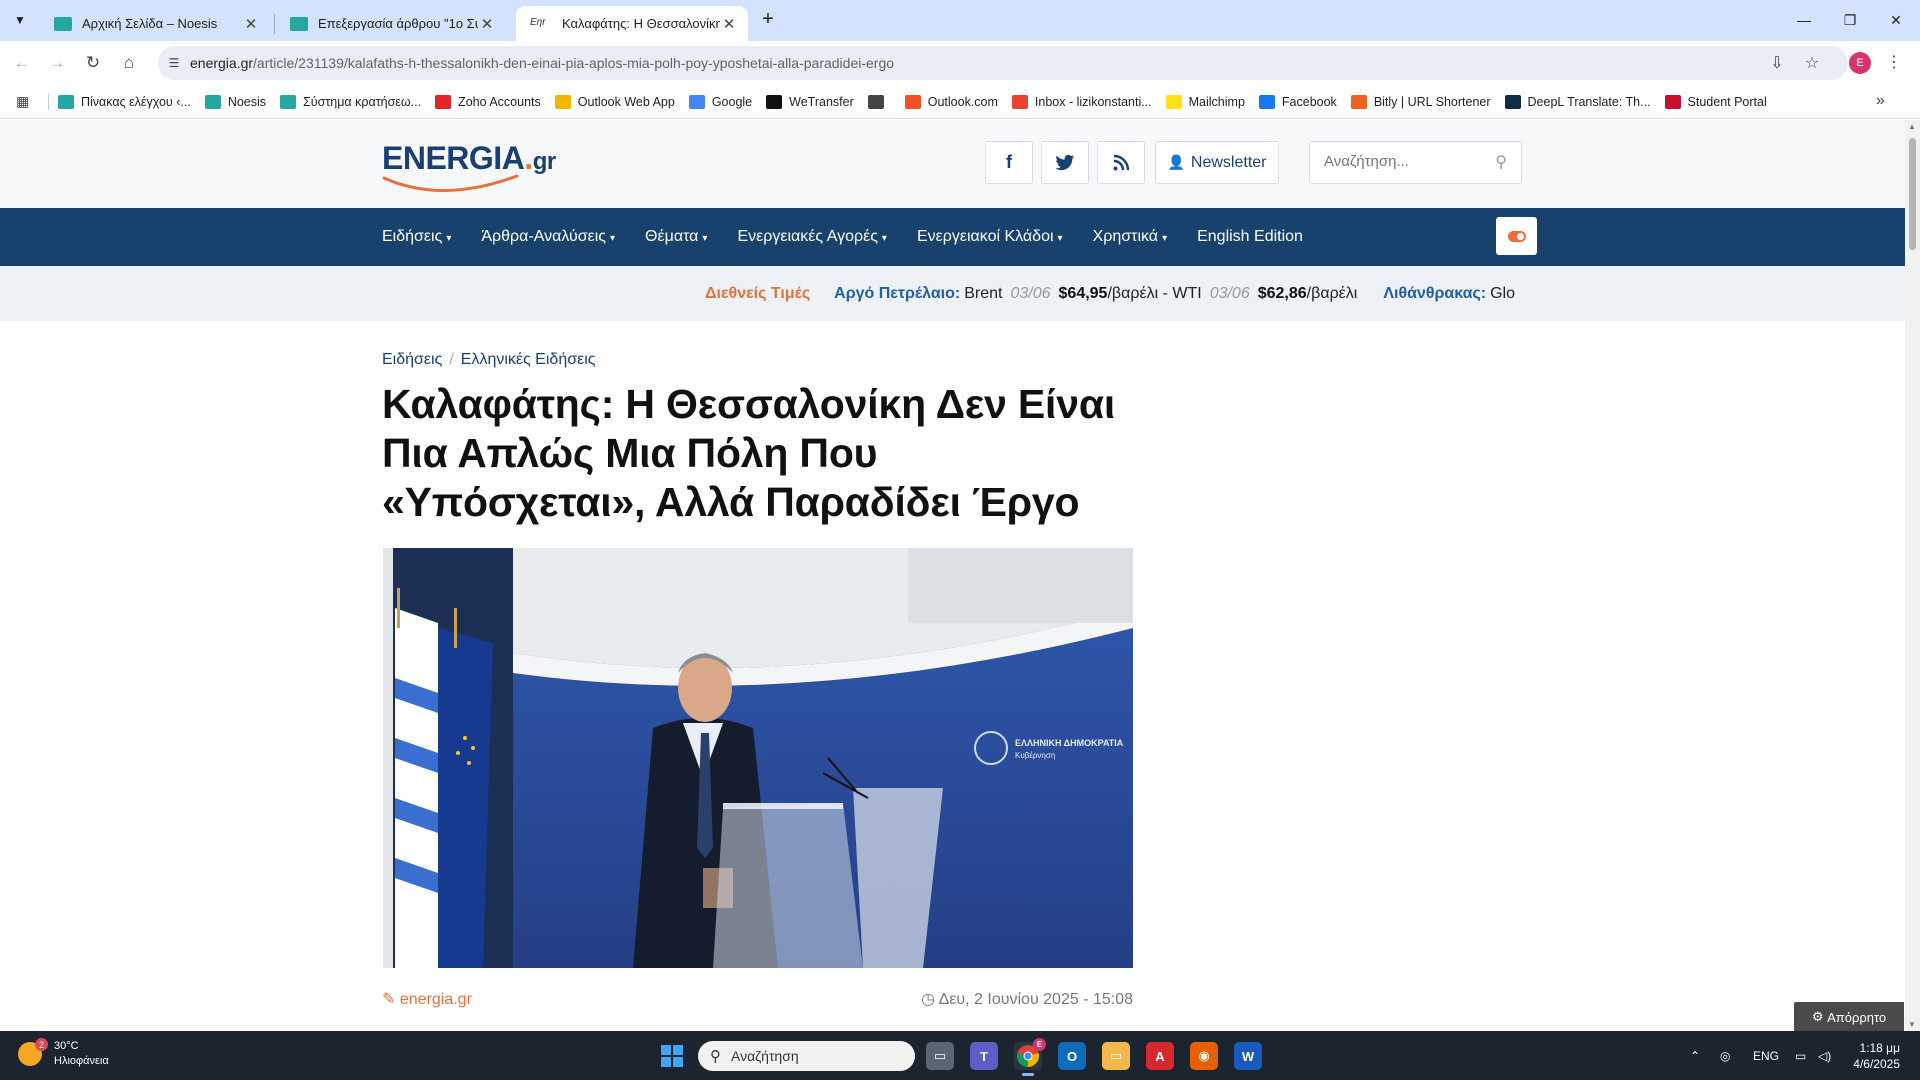  Describe the element at coordinates (247, 102) in the screenshot. I see `bookmark-label: Noesis` at that location.